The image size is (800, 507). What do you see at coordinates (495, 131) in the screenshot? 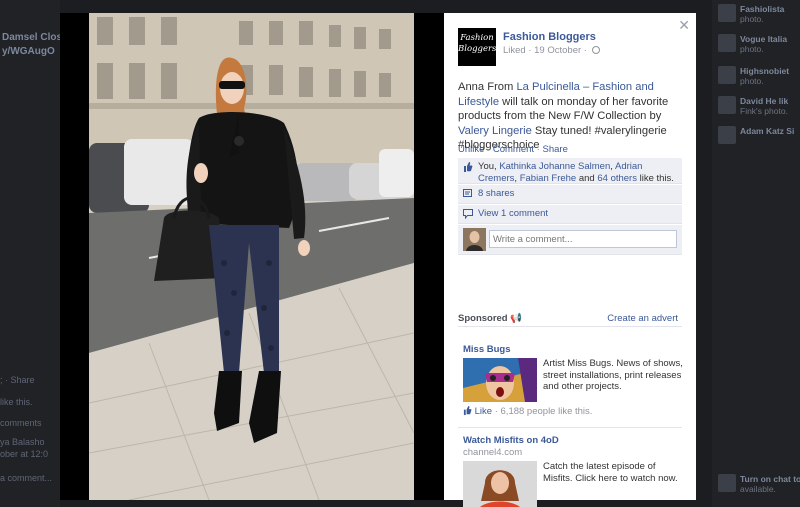
I see `valery-lingerie-link: Valery Lingerie` at bounding box center [495, 131].